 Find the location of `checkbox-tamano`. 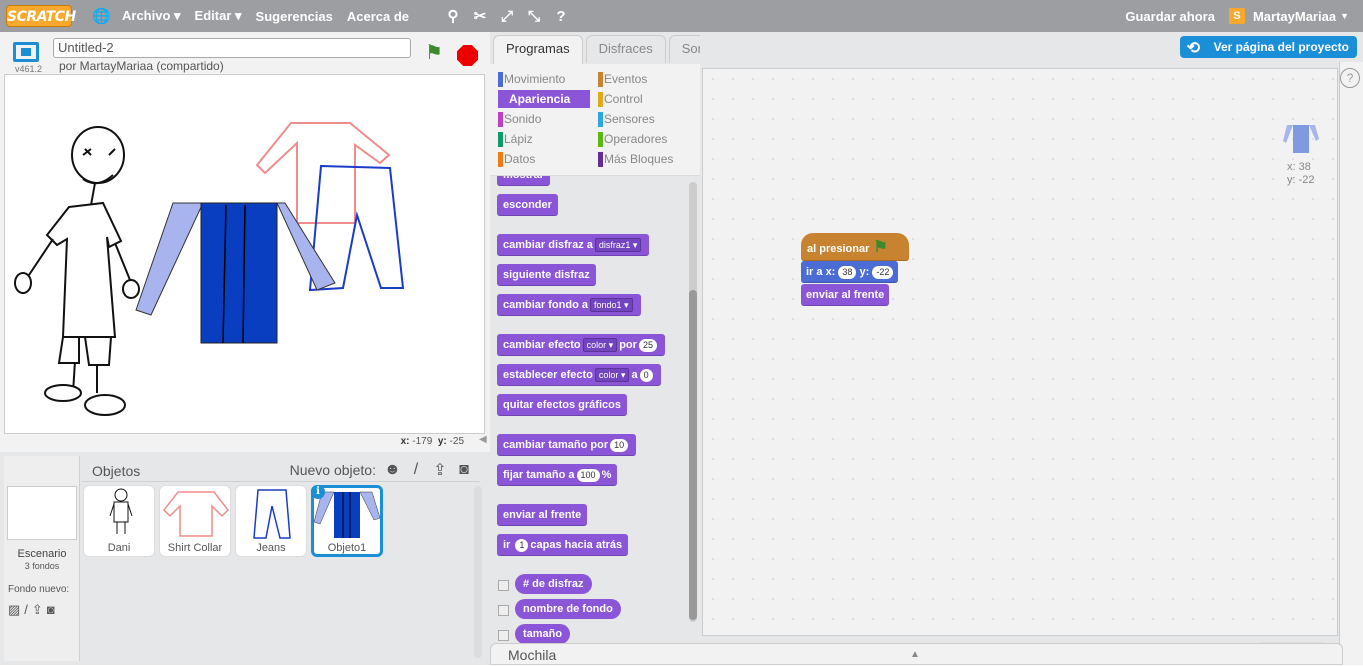

checkbox-tamano is located at coordinates (503, 635).